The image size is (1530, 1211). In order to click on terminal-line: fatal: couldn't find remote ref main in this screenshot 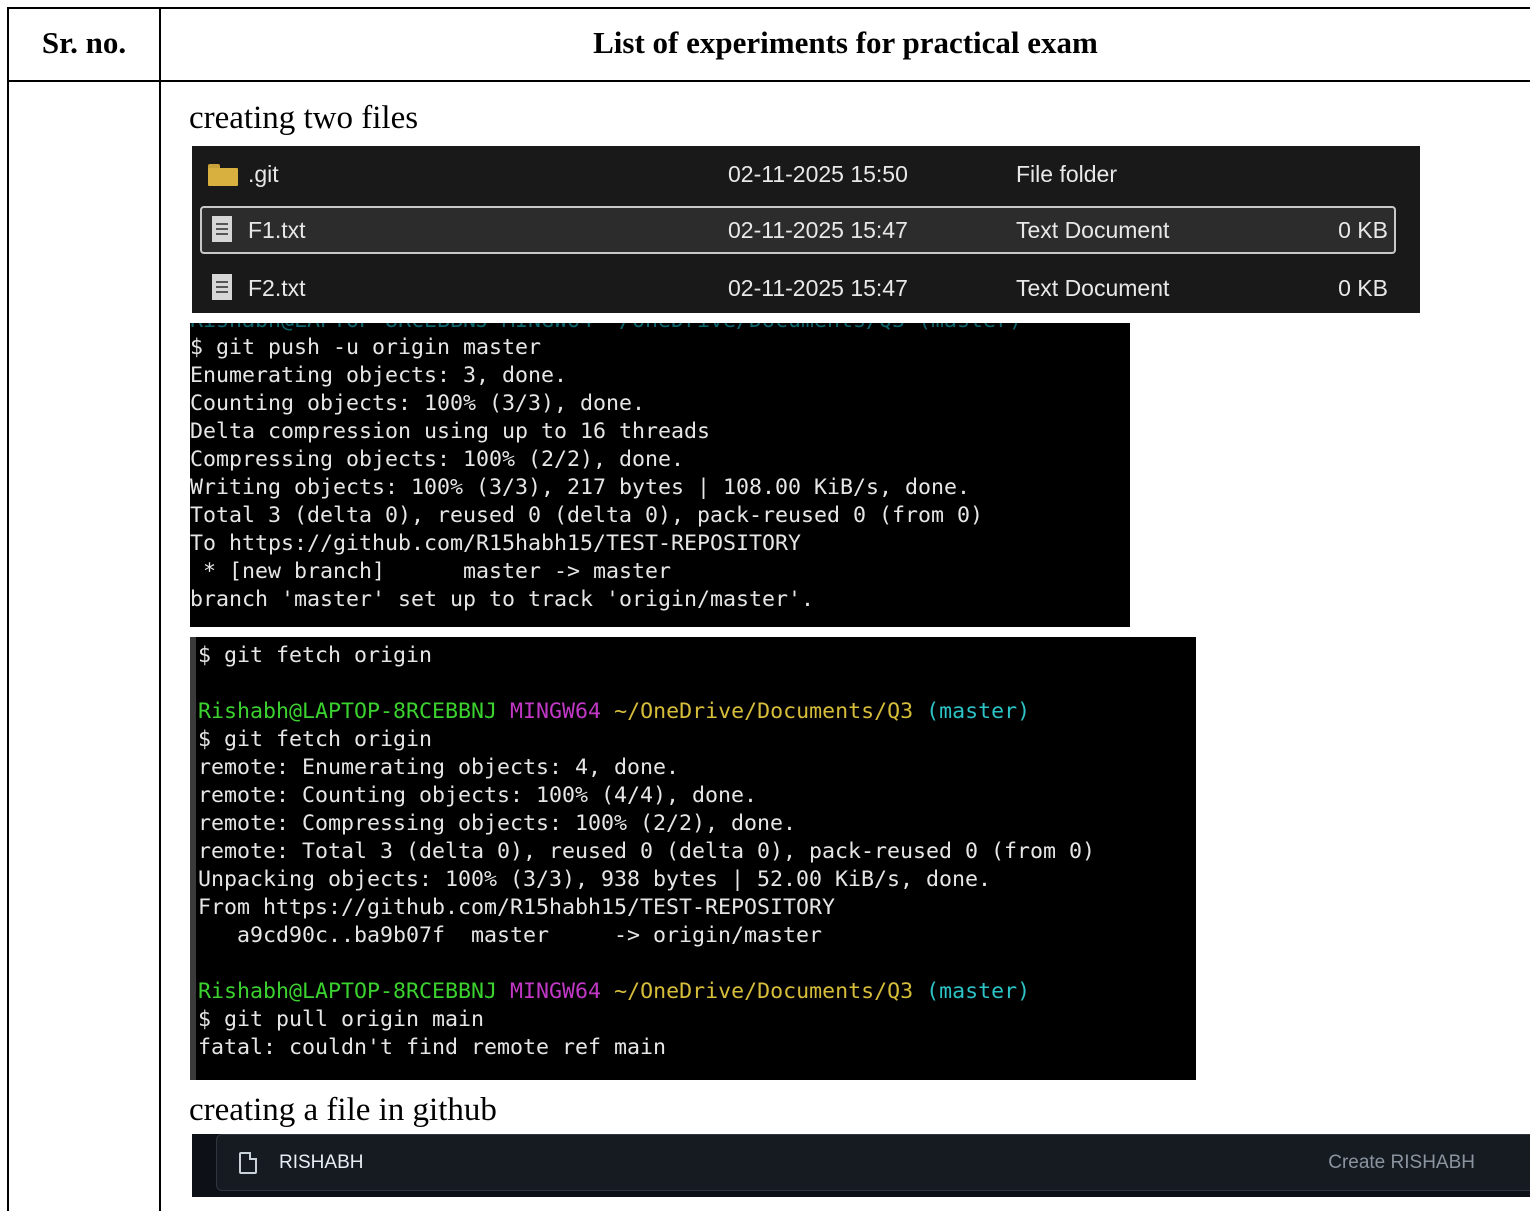, I will do `click(432, 1047)`.